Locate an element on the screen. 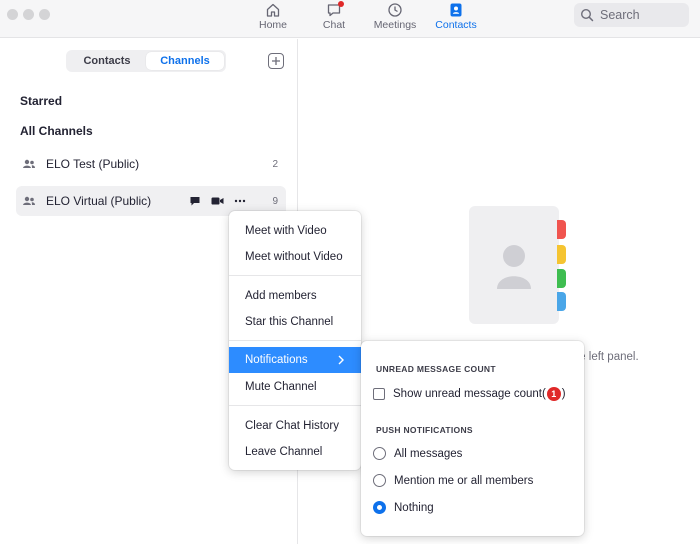  push-option-nothing: Nothing is located at coordinates (403, 507).